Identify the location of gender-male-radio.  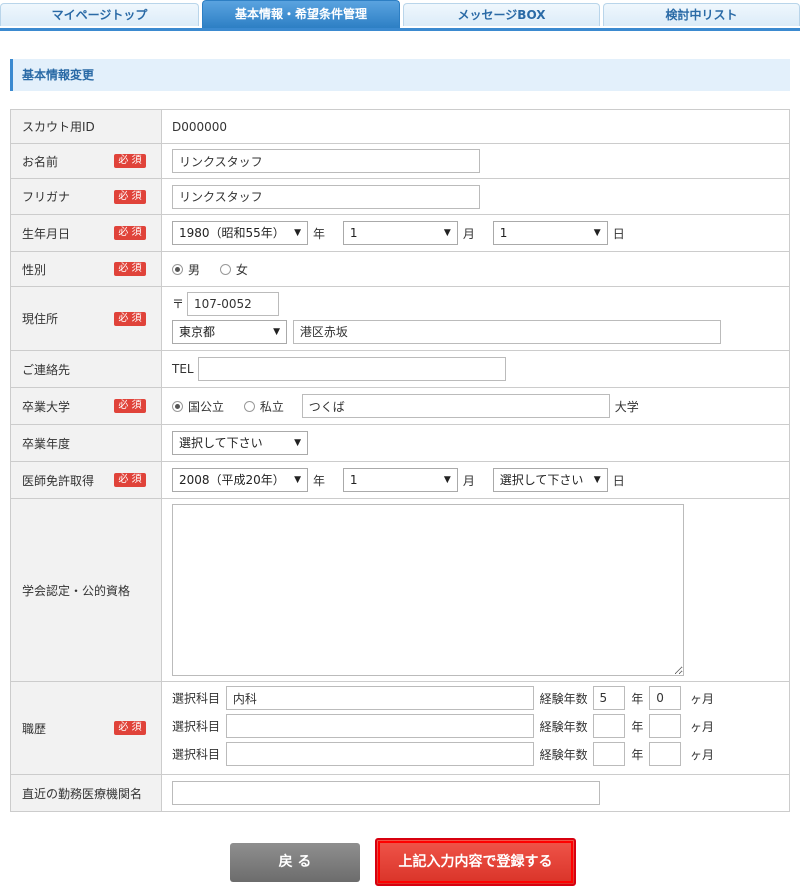
(177, 269).